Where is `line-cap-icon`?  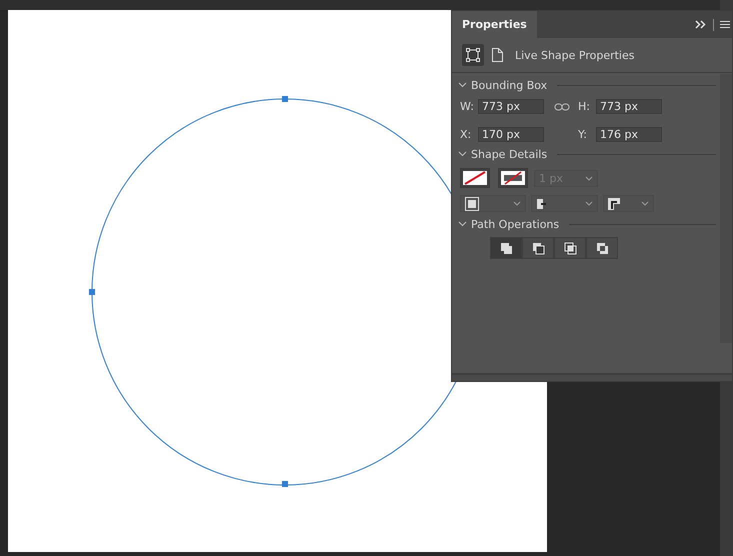
line-cap-icon is located at coordinates (541, 204).